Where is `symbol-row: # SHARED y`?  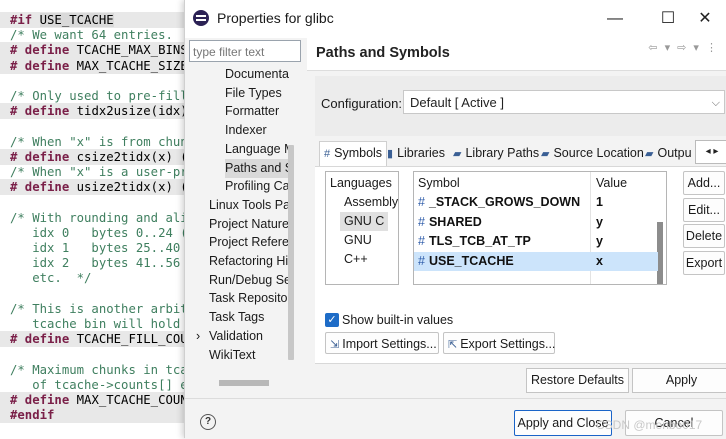
symbol-row: # SHARED y is located at coordinates (536, 222).